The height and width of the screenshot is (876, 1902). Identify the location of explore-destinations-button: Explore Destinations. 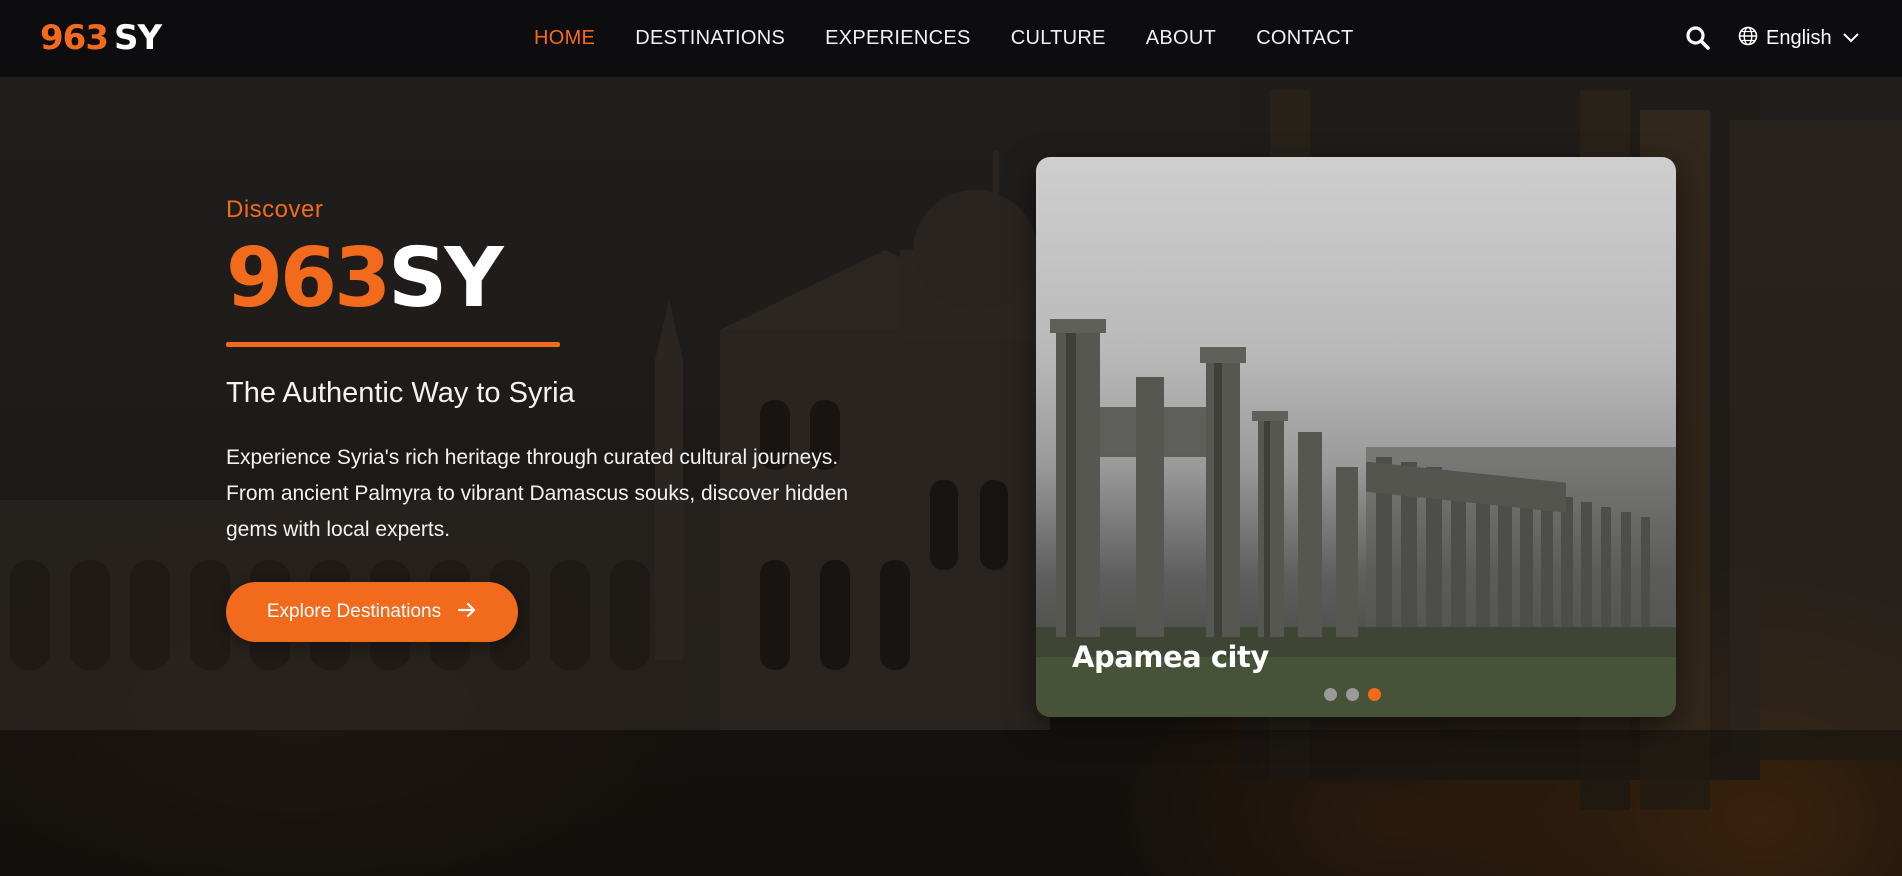
(372, 612).